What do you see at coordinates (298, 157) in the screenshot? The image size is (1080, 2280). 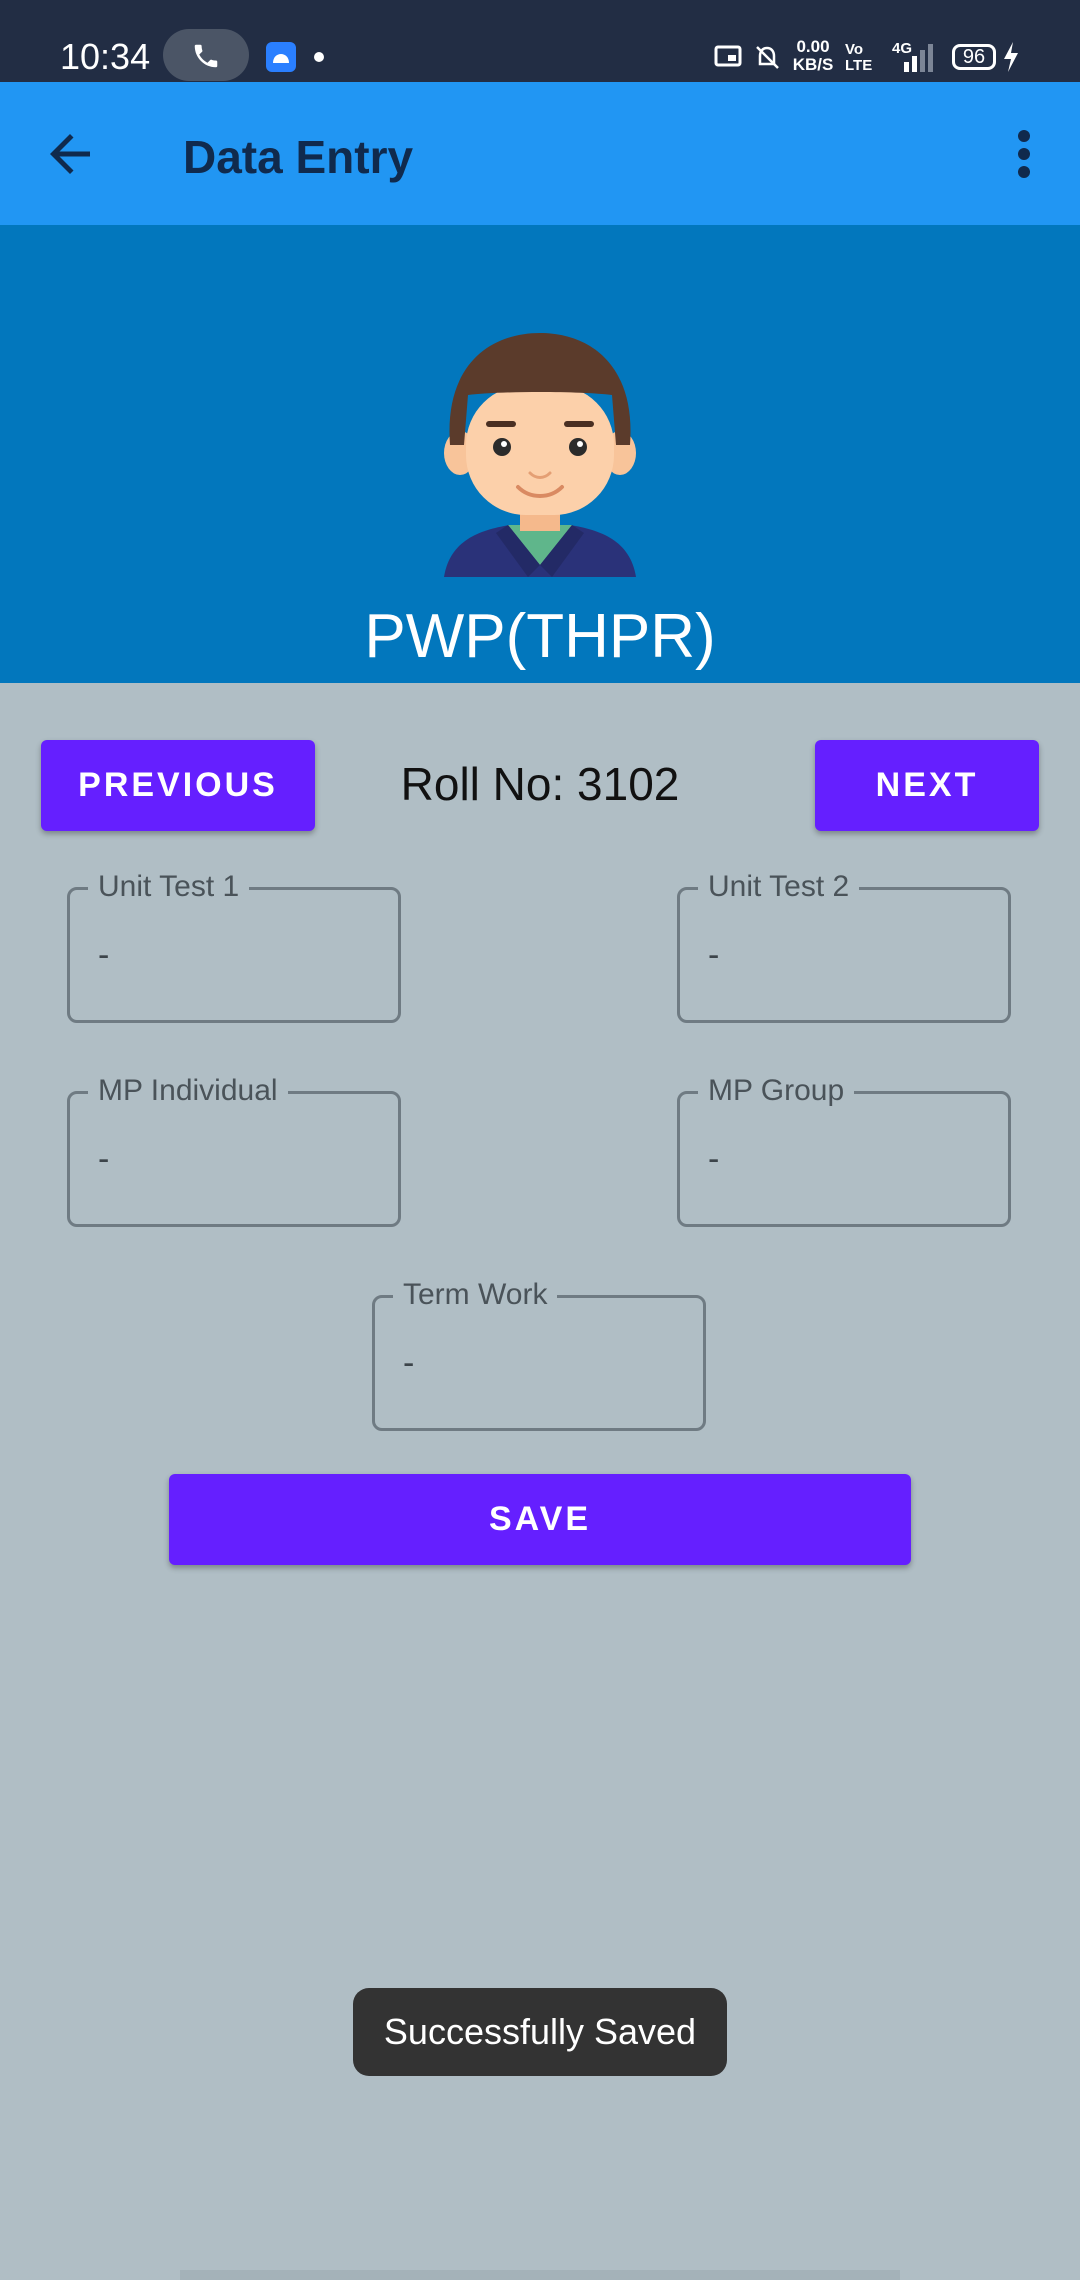 I see `page-title: Data Entry` at bounding box center [298, 157].